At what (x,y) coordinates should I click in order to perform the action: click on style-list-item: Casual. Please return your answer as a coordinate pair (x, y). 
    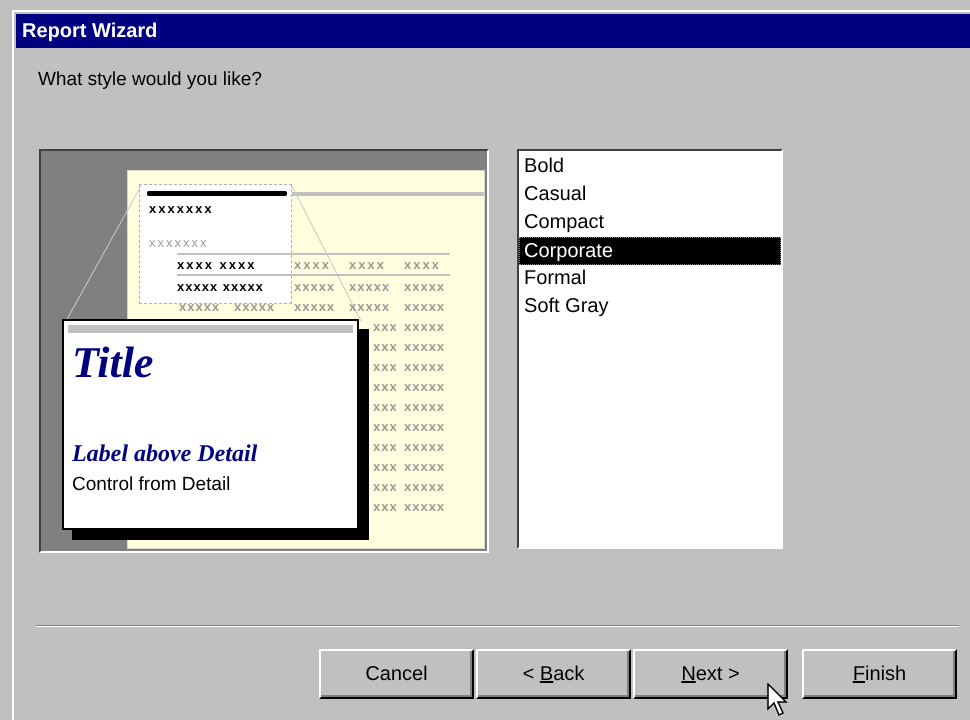
    Looking at the image, I should click on (650, 195).